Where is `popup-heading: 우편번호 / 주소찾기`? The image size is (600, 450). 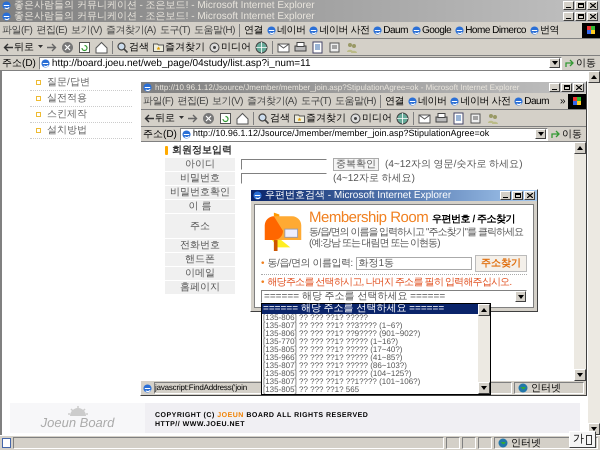 popup-heading: 우편번호 / 주소찾기 is located at coordinates (474, 220).